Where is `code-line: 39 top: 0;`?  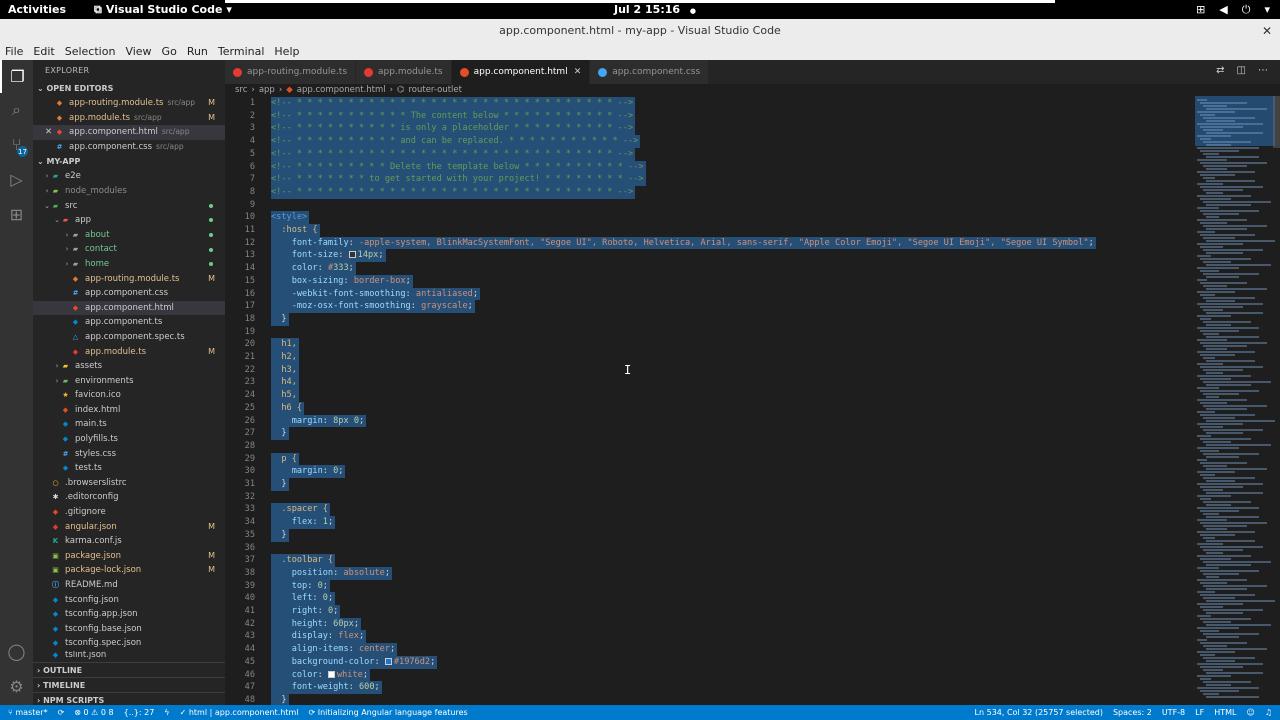
code-line: 39 top: 0; is located at coordinates (710, 586).